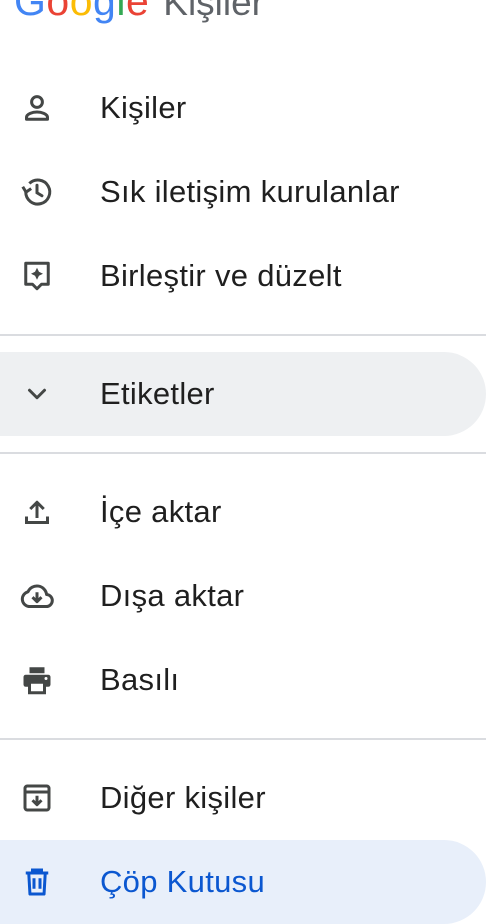  What do you see at coordinates (214, 11) in the screenshot?
I see `app-name: Kişiler` at bounding box center [214, 11].